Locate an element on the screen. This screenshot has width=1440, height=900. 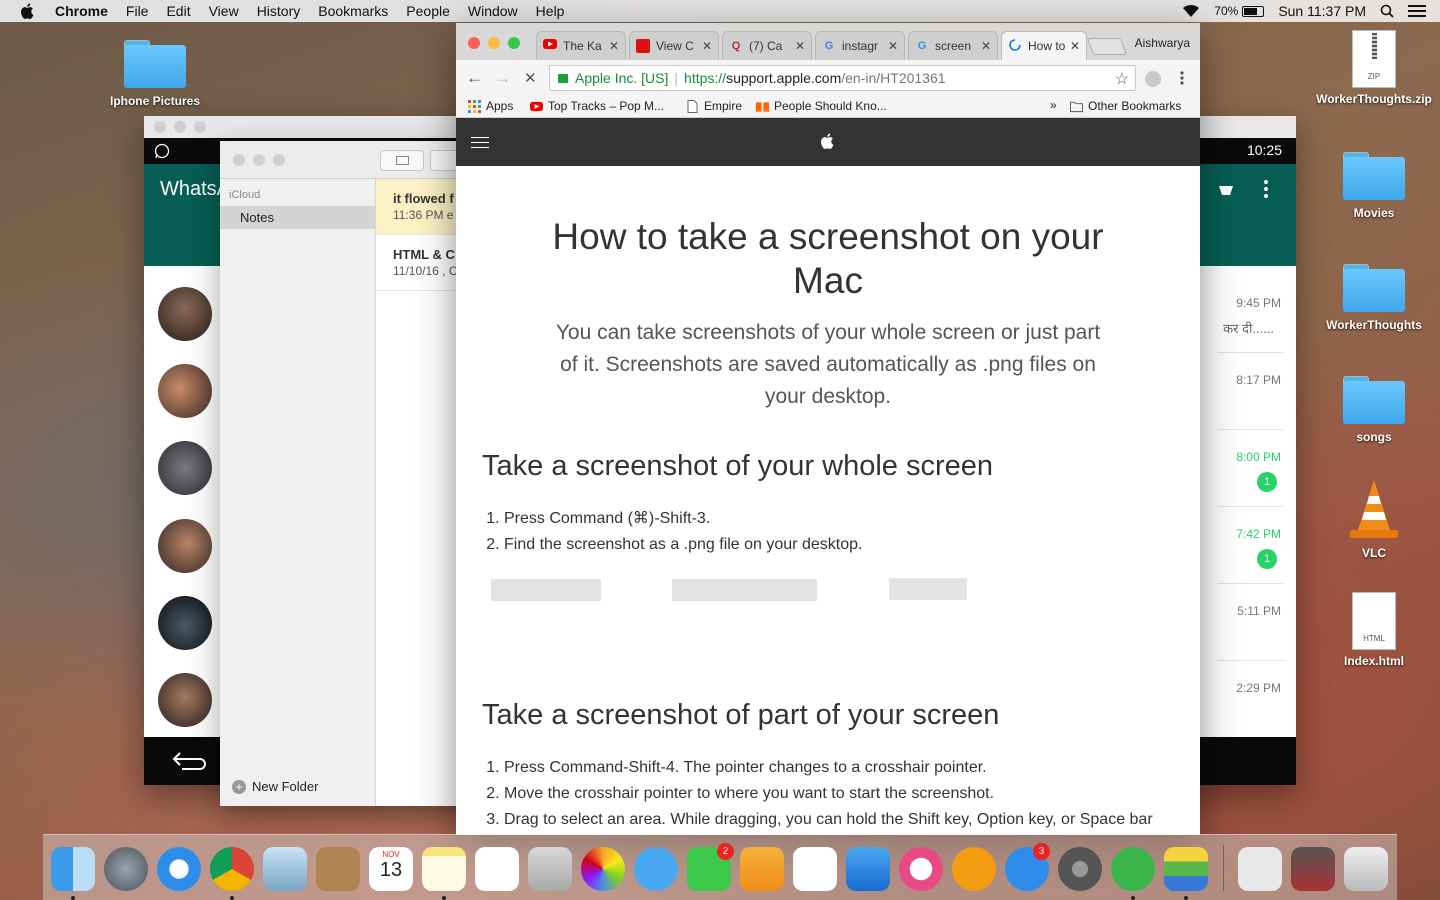
wifi-icon is located at coordinates (1191, 11).